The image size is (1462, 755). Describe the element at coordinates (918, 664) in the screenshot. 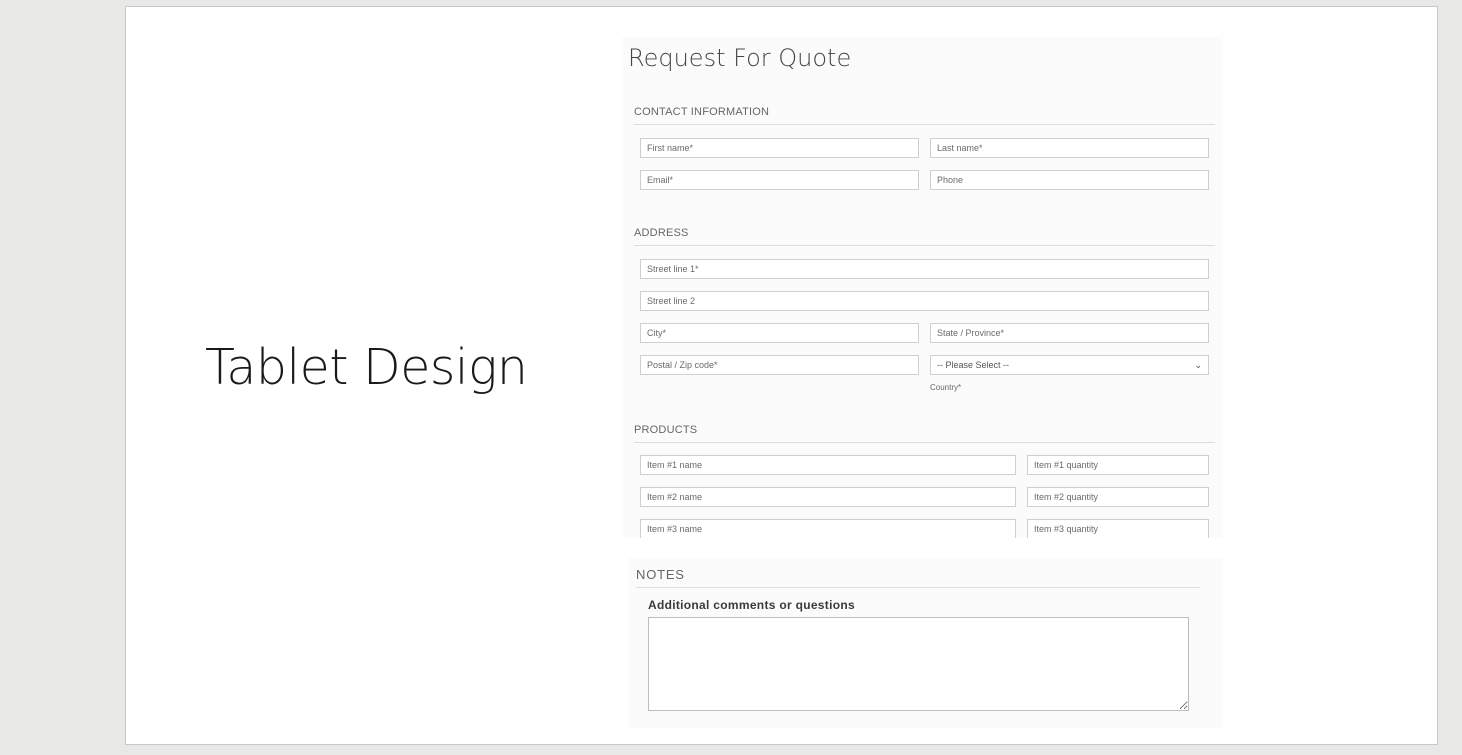

I see `comments-textarea` at that location.